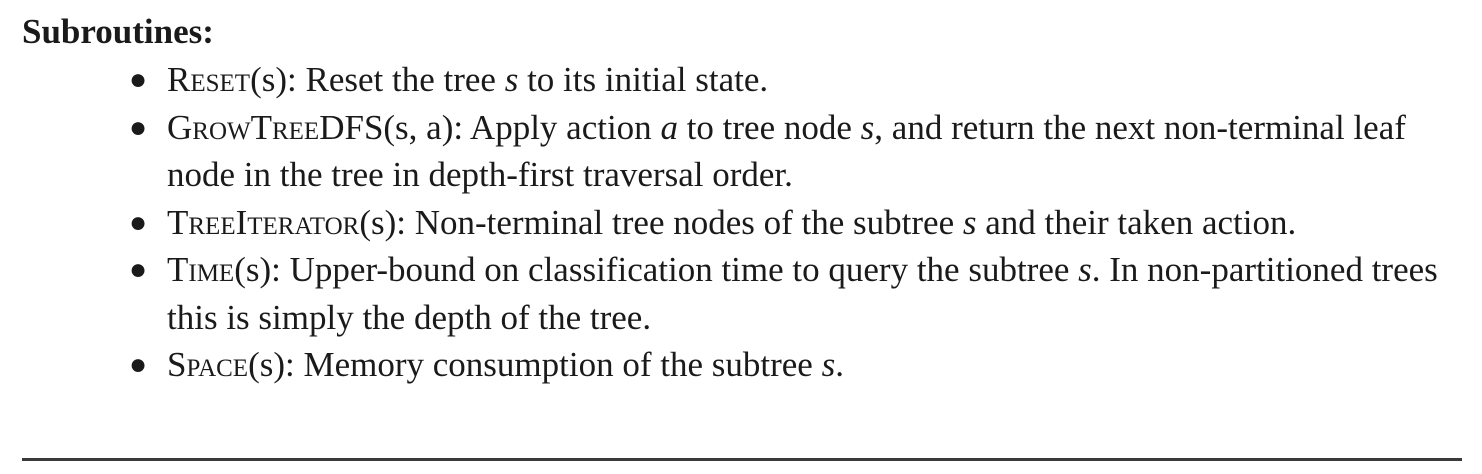  What do you see at coordinates (769, 127) in the screenshot?
I see `description-text: to tree node` at bounding box center [769, 127].